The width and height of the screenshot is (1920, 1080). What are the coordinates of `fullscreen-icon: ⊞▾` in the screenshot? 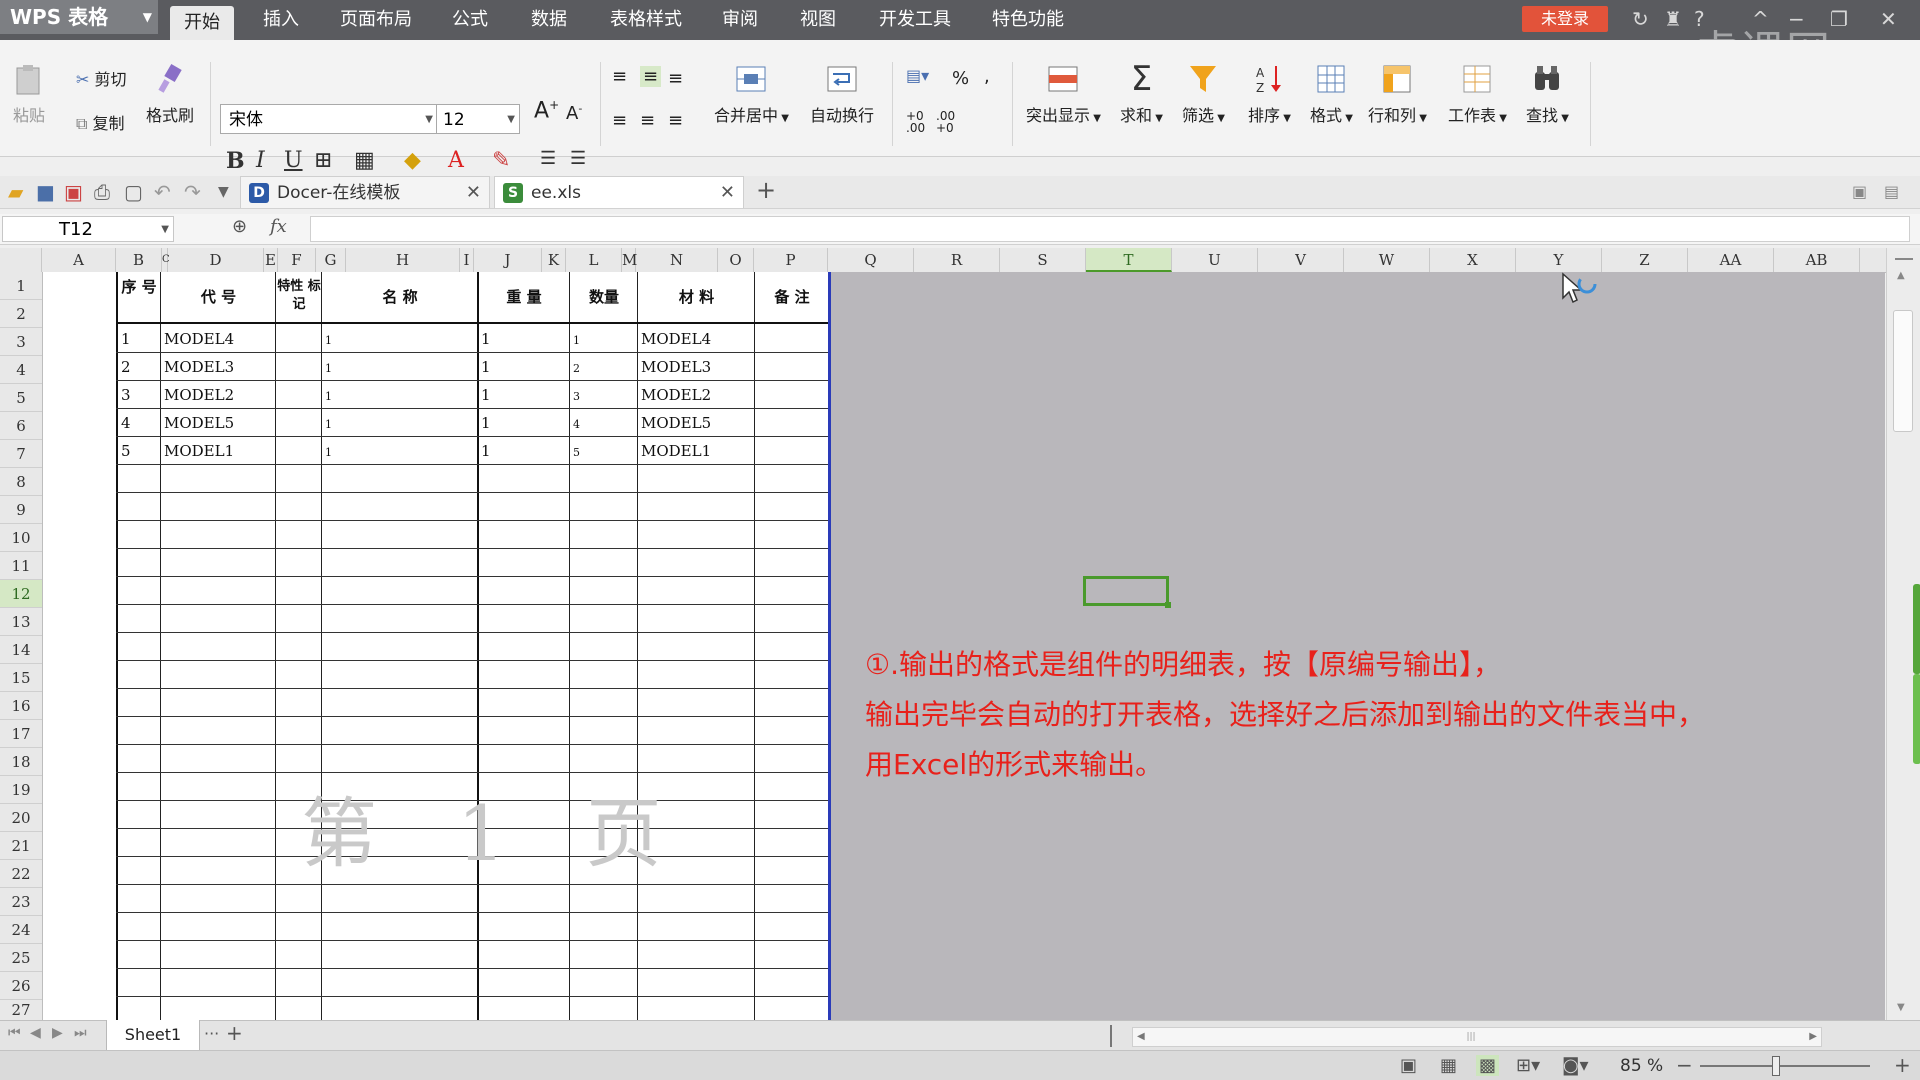 It's located at (1528, 1065).